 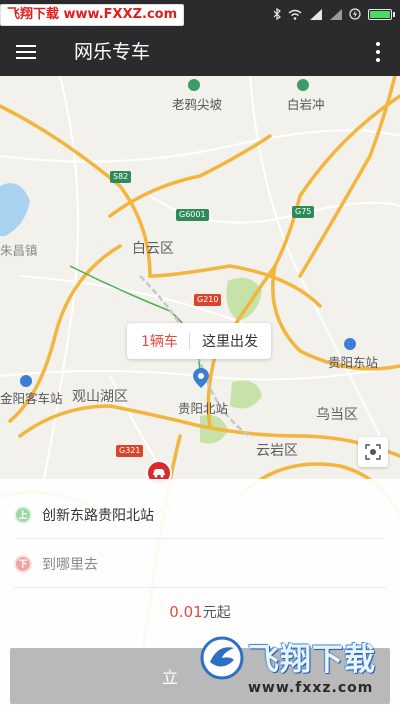 What do you see at coordinates (100, 397) in the screenshot?
I see `district-label: 观山湖区` at bounding box center [100, 397].